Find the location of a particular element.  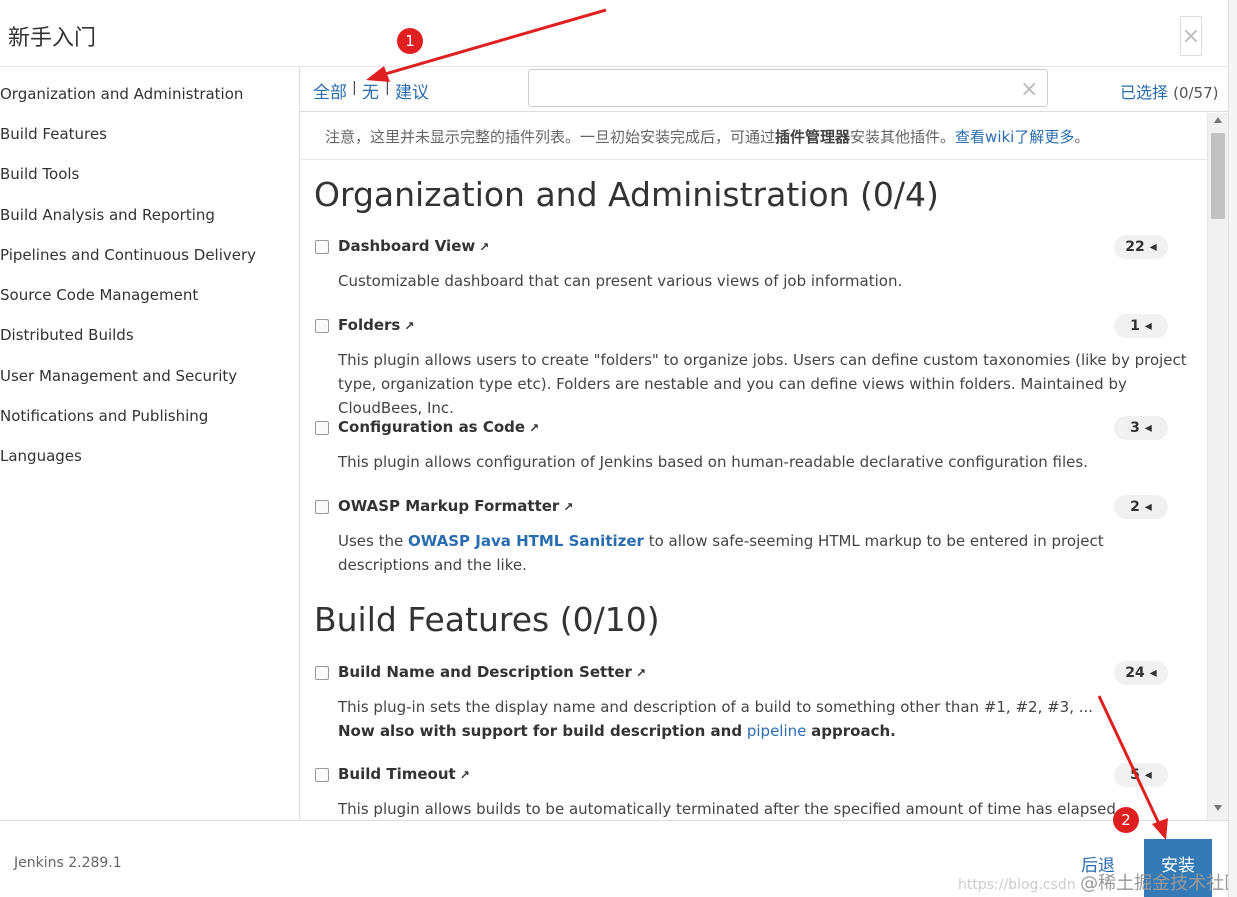

sidebar-item-distributed-builds: Distributed Builds is located at coordinates (67, 335).